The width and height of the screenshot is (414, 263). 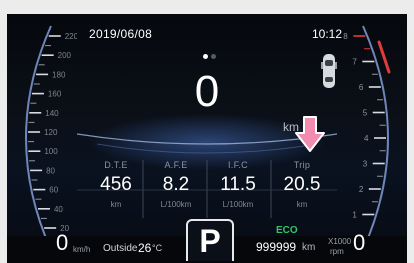 What do you see at coordinates (340, 241) in the screenshot?
I see `rpm-multiplier: X1000` at bounding box center [340, 241].